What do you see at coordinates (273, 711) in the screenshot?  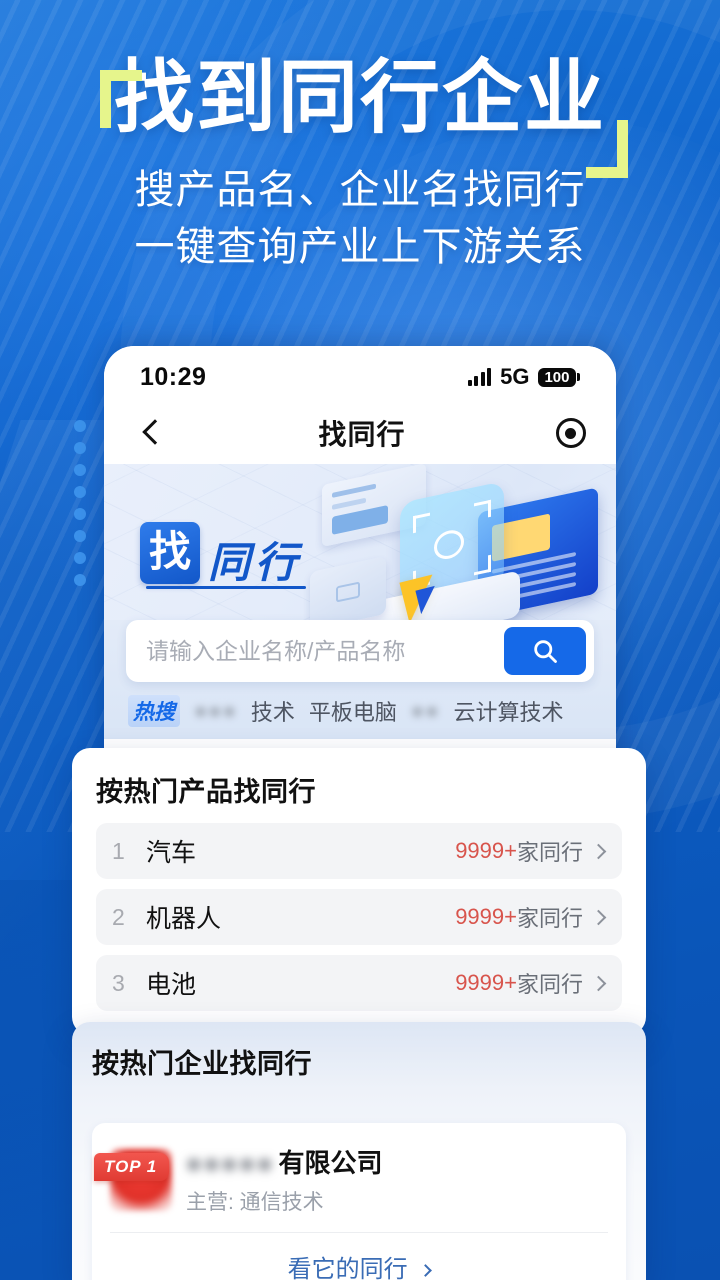 I see `hot-tag-2: 技术` at bounding box center [273, 711].